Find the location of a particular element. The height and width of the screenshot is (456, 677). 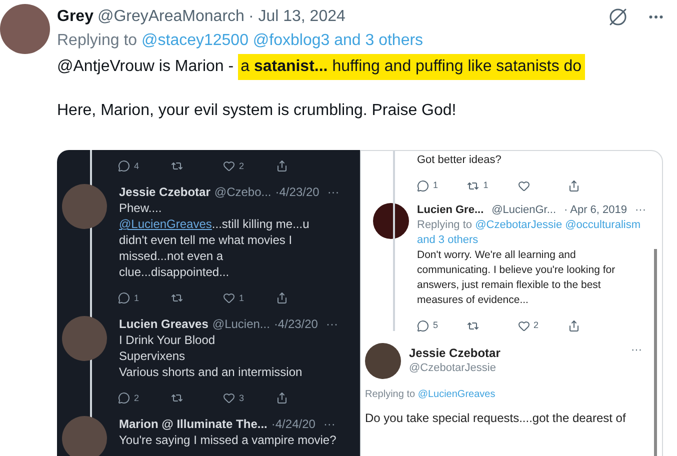

replying-to-text: Replying to @CzebotarJessie @occulturalism and 3 others is located at coordinates (529, 233).